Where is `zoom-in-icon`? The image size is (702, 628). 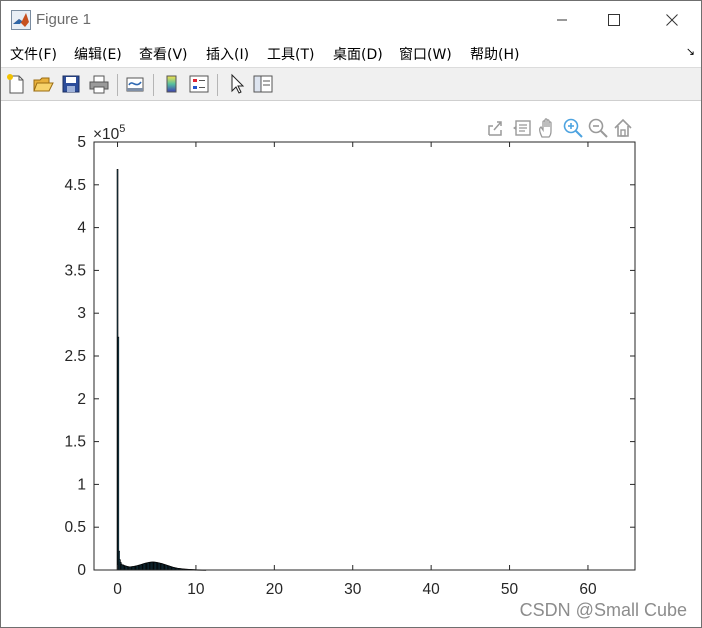 zoom-in-icon is located at coordinates (573, 128).